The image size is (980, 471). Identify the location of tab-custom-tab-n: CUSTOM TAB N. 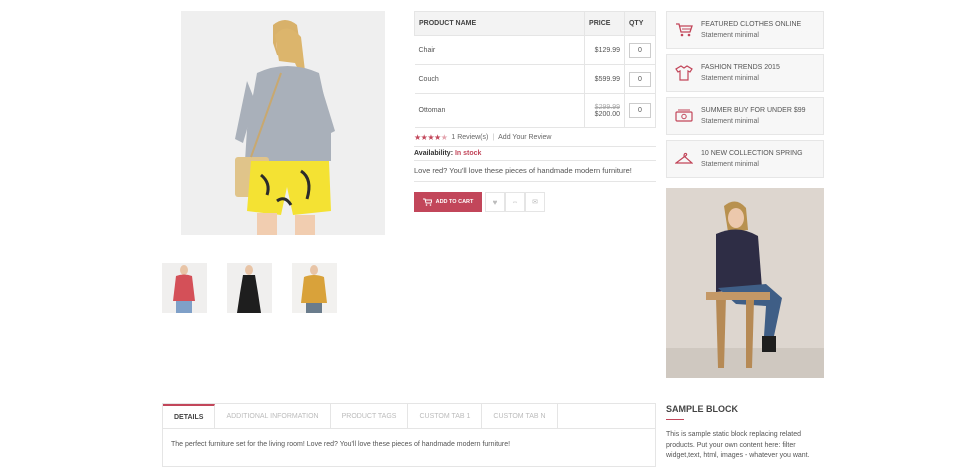
(520, 416).